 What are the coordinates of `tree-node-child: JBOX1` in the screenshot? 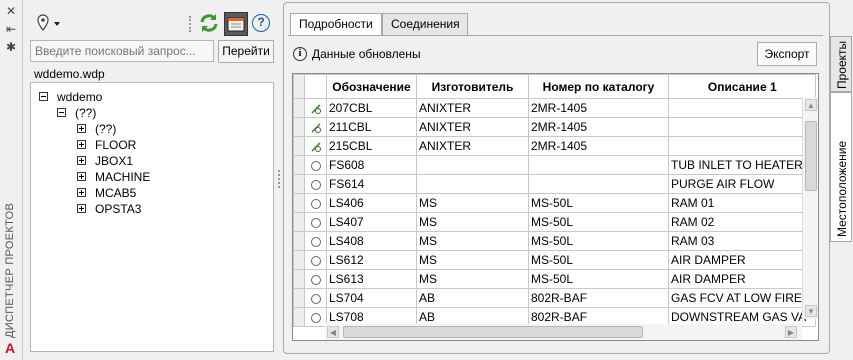 It's located at (105, 161).